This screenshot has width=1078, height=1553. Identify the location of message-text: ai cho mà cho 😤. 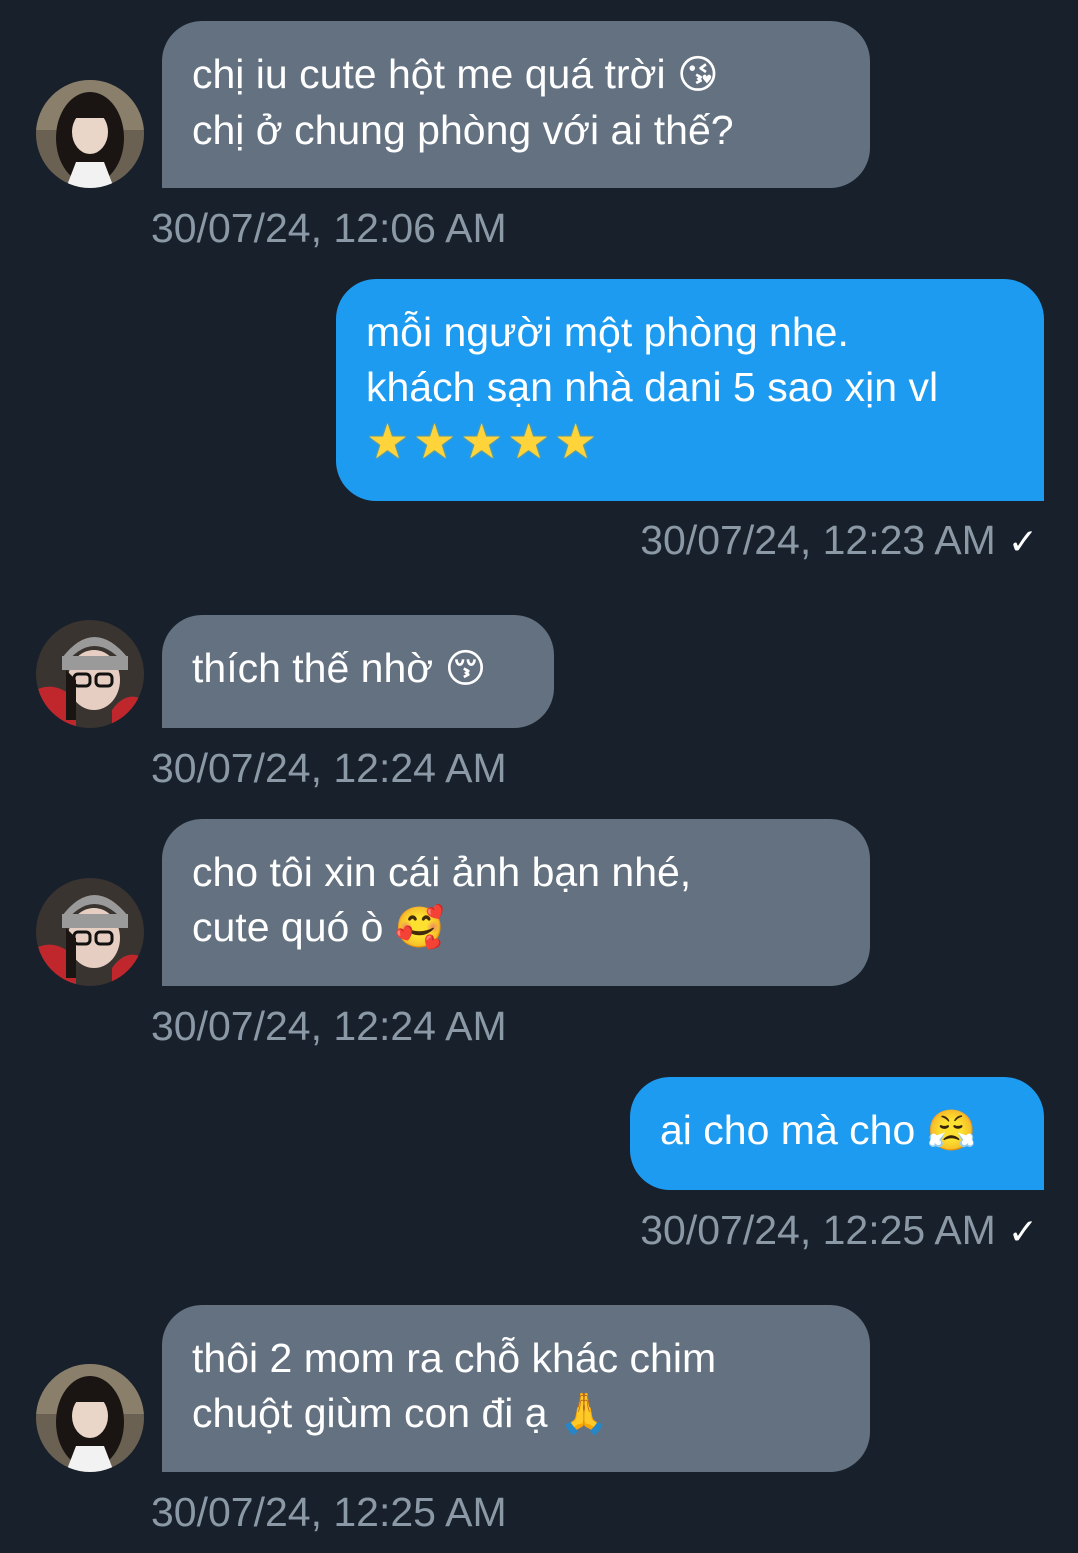
(818, 1130).